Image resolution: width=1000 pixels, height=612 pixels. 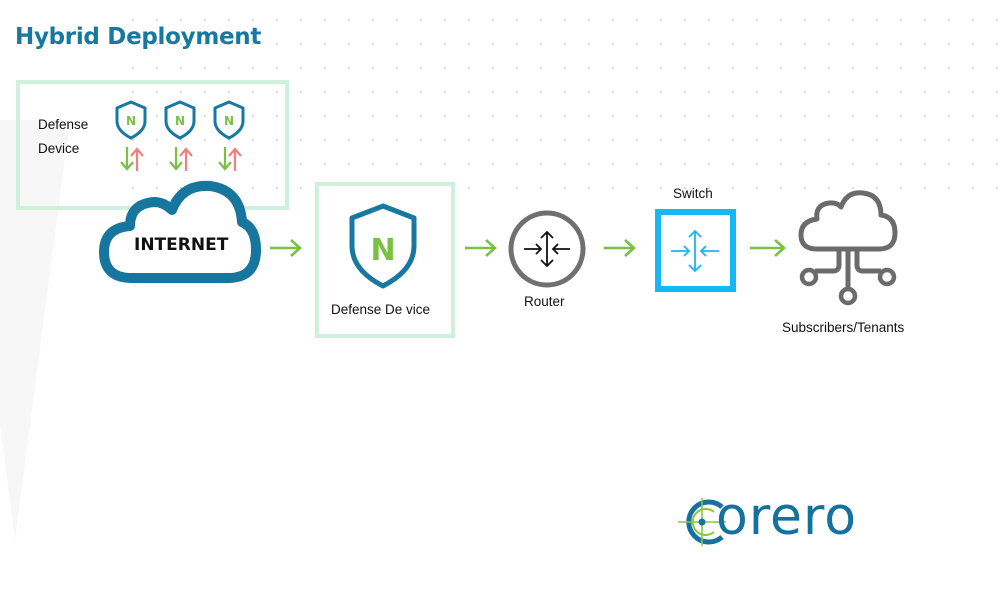 What do you see at coordinates (138, 37) in the screenshot?
I see `page-title: Hybrid Deployment` at bounding box center [138, 37].